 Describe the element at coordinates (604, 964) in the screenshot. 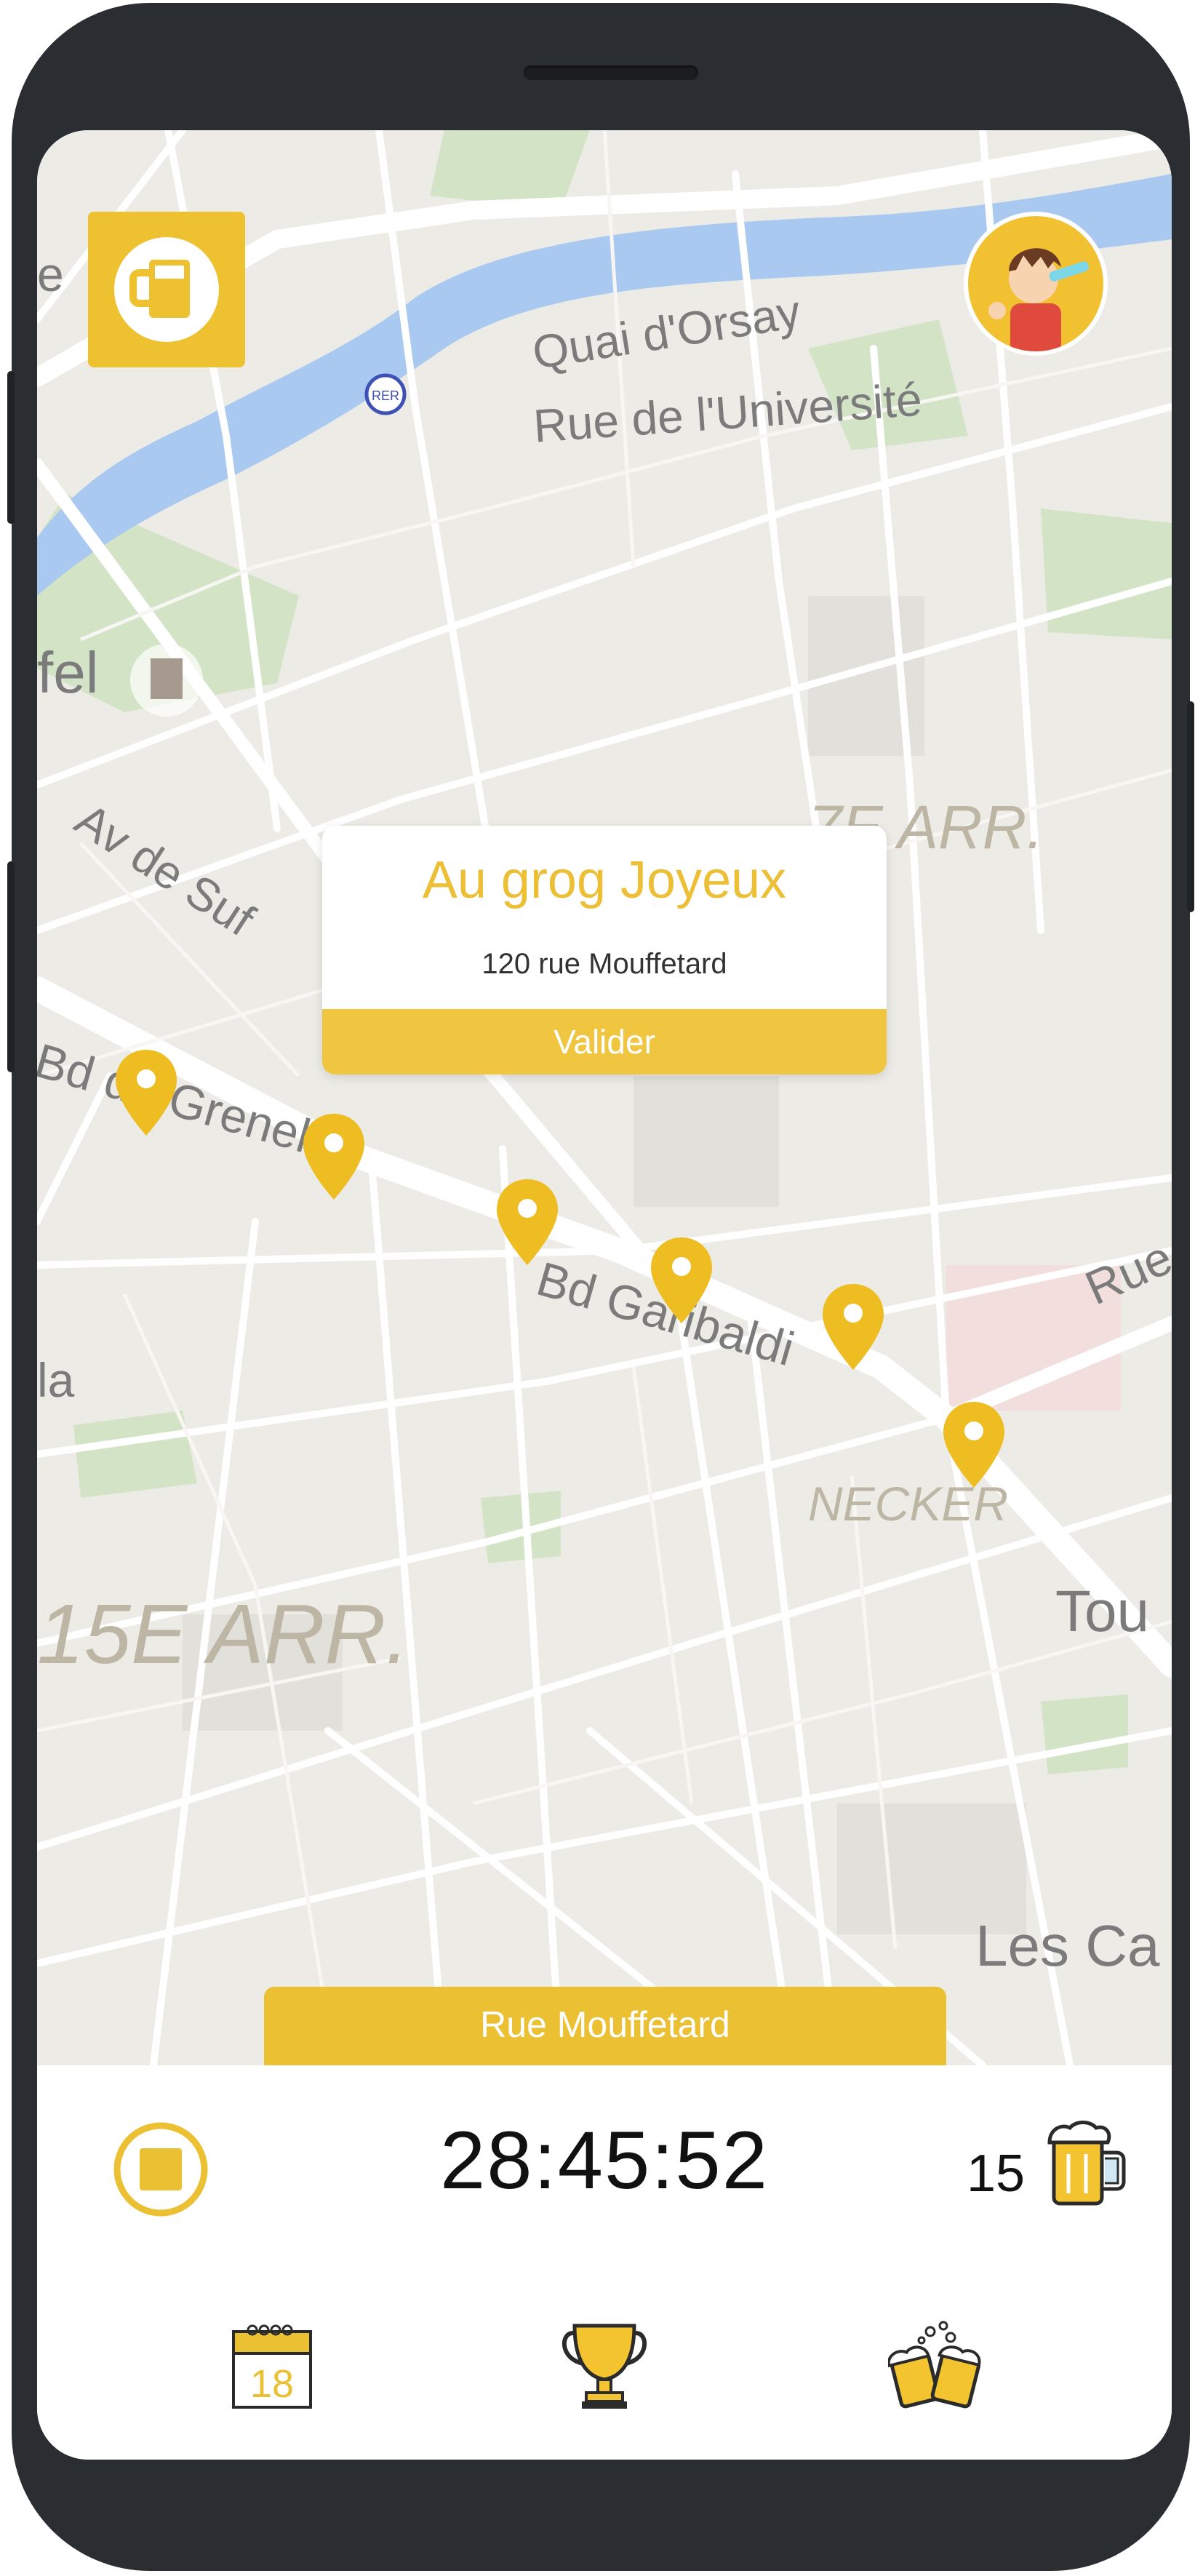

I see `bar-address: 120 rue Mouffetard` at that location.